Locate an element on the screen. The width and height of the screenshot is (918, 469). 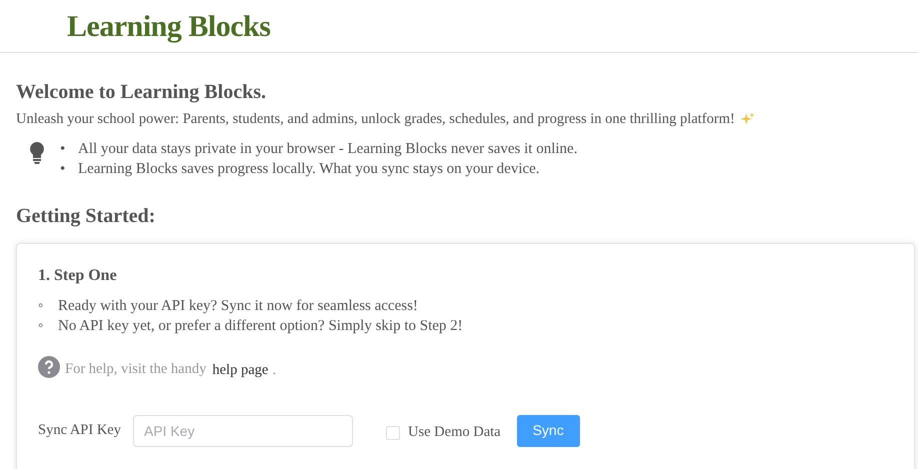
help-icon is located at coordinates (49, 367).